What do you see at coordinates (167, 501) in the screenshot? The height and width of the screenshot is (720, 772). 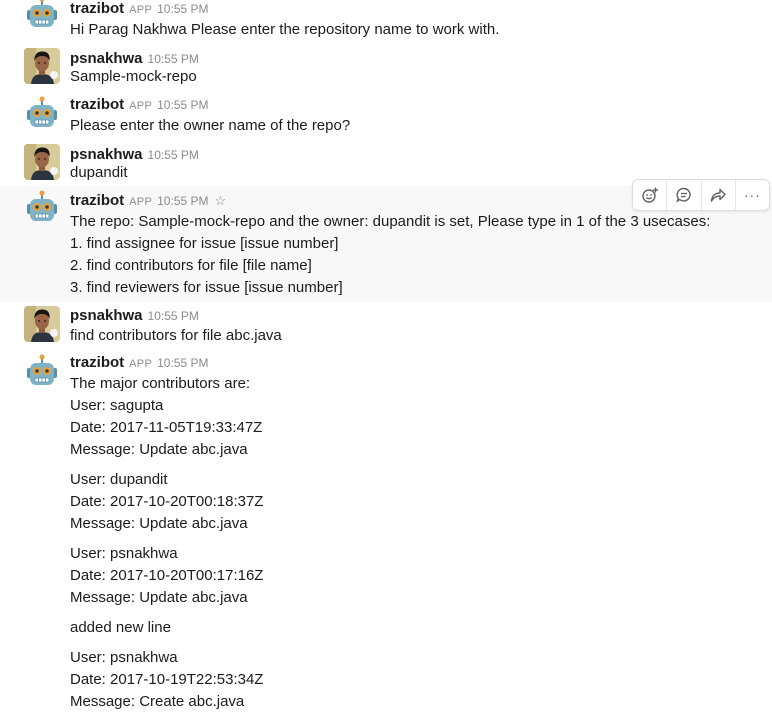 I see `message-text: Date: 2017-10-20T00:18:37Z` at bounding box center [167, 501].